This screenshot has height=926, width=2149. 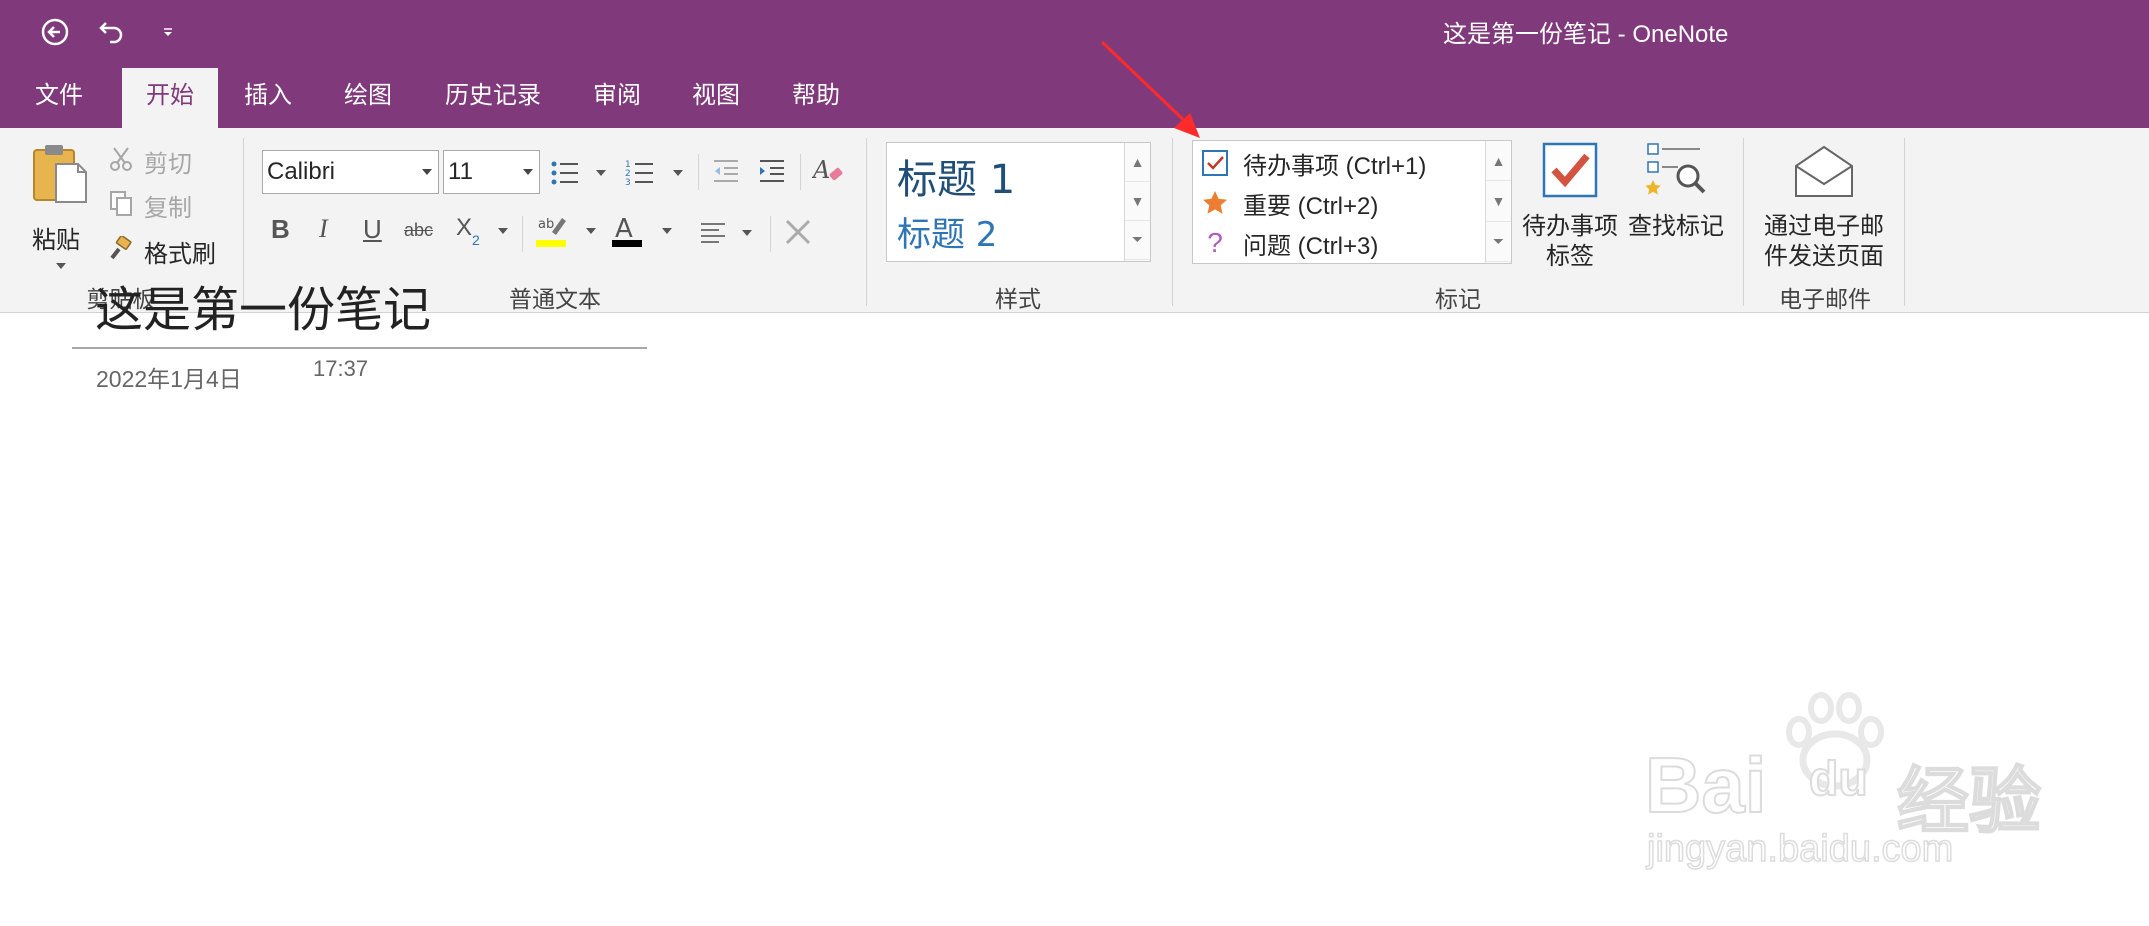 I want to click on tag-item-question: ? 问题 (Ctrl+3), so click(x=1289, y=243).